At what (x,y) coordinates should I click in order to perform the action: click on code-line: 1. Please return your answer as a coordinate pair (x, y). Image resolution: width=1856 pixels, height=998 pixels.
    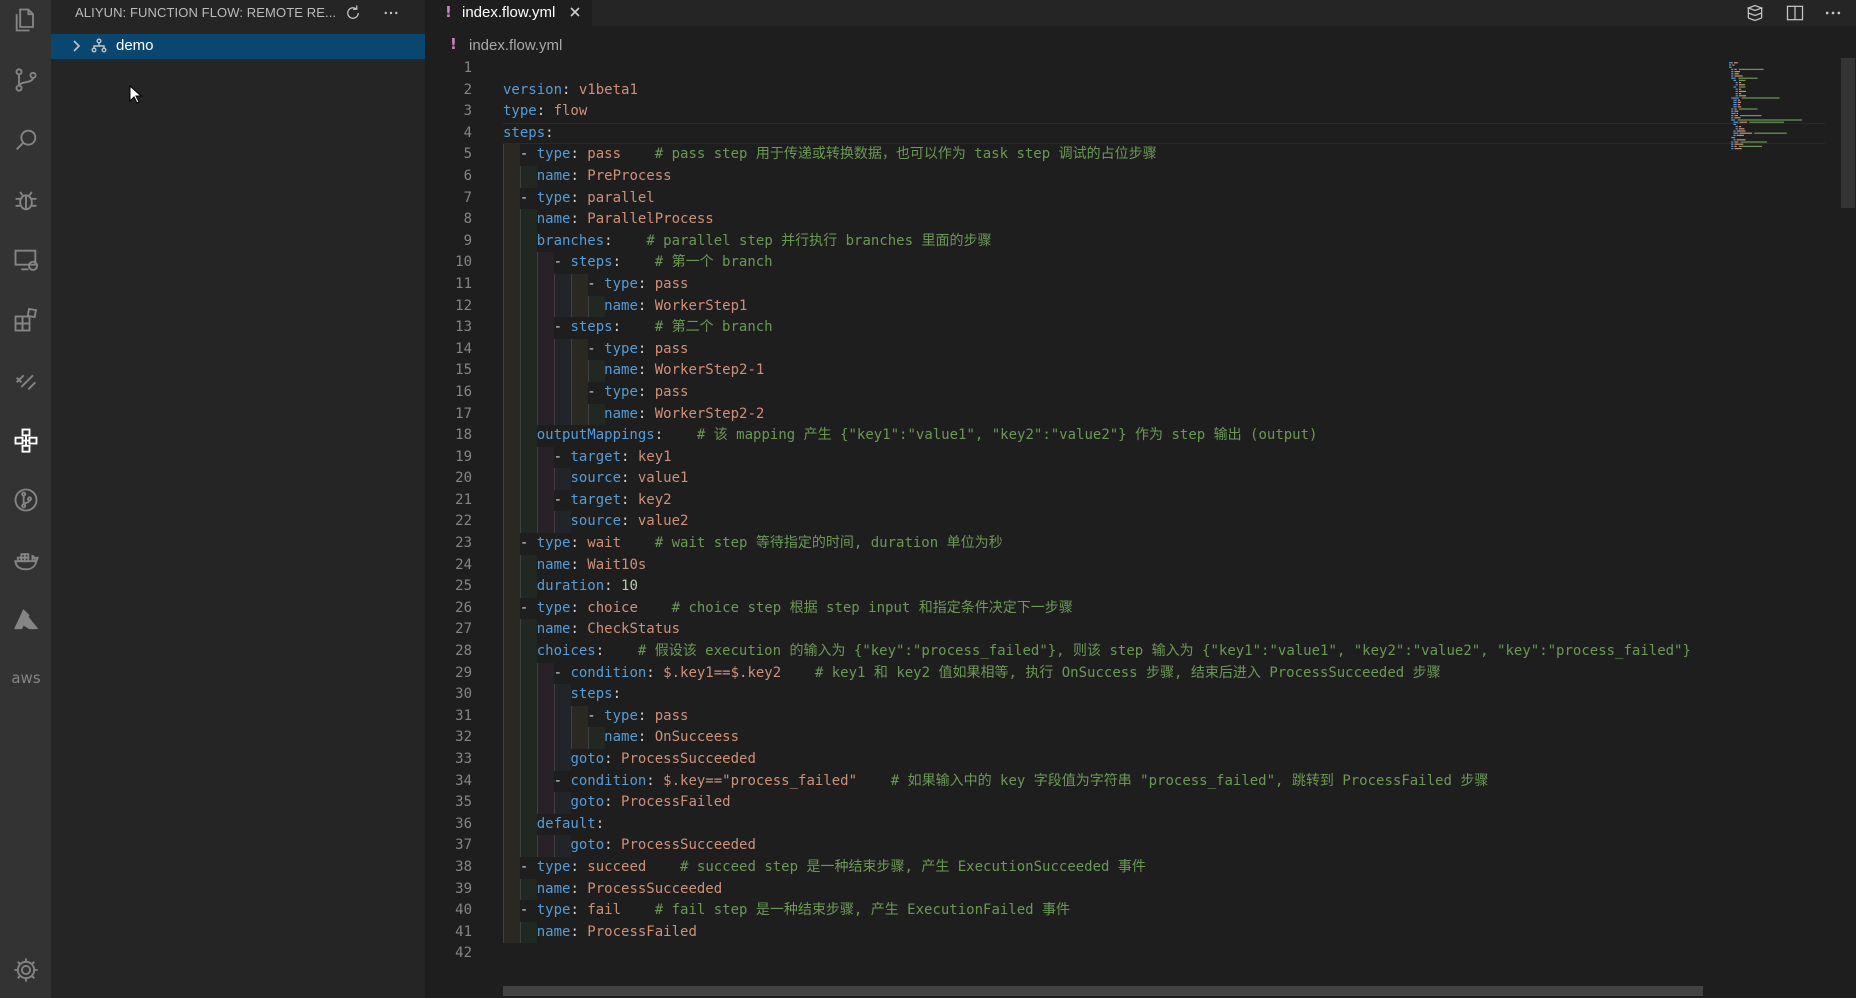
    Looking at the image, I should click on (1075, 69).